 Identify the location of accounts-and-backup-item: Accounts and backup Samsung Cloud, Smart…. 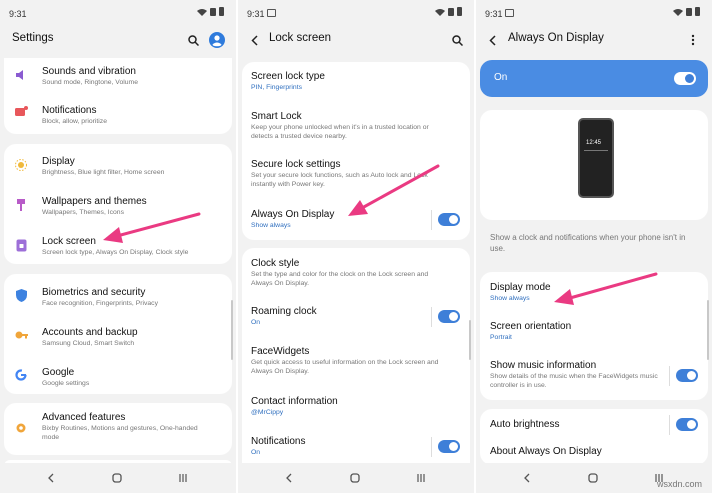
(118, 336).